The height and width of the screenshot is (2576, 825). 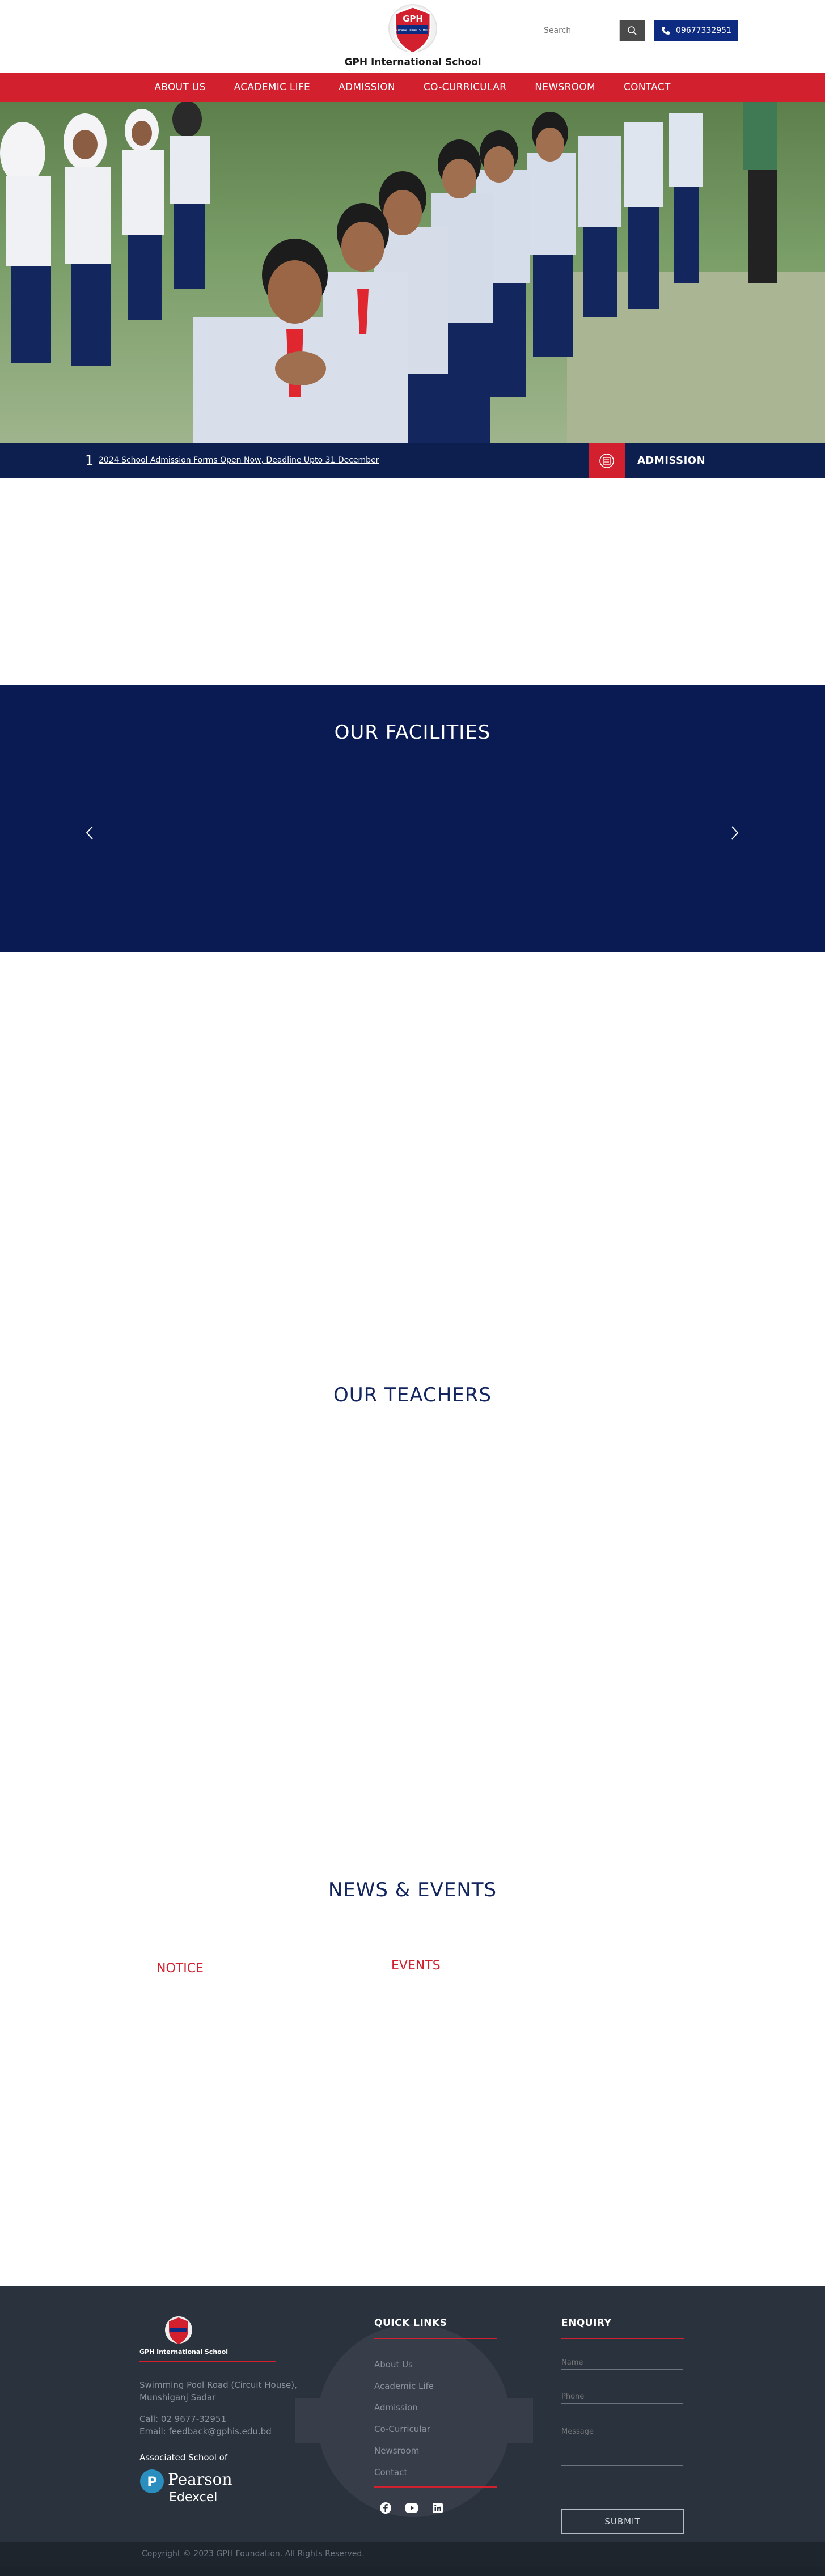 I want to click on search-input, so click(x=579, y=31).